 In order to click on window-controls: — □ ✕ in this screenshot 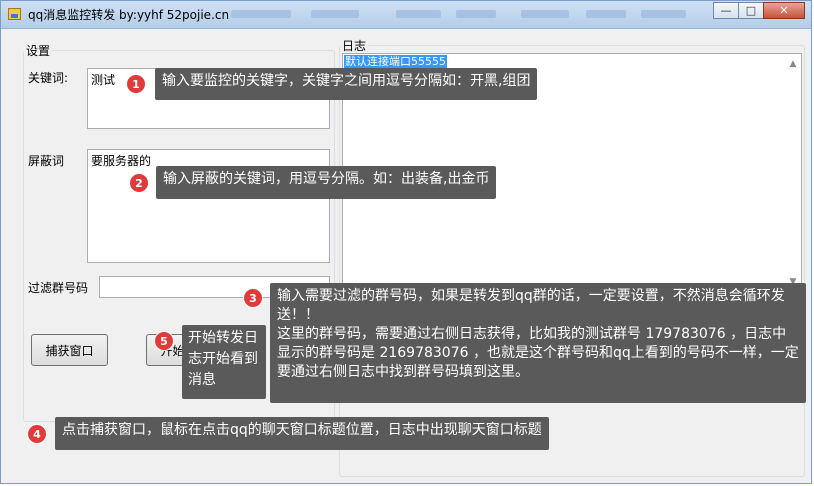, I will do `click(759, 11)`.